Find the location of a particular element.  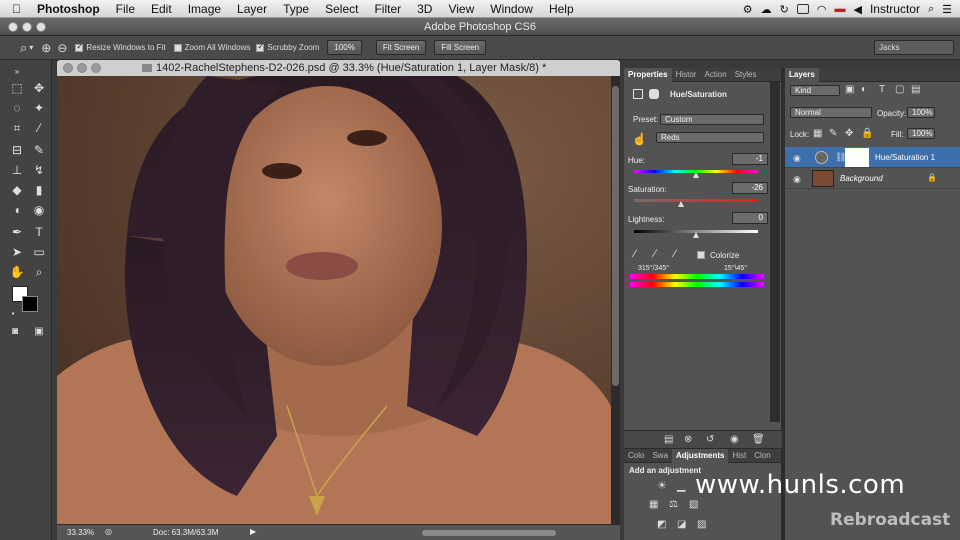

menu-file: File is located at coordinates (125, 9).